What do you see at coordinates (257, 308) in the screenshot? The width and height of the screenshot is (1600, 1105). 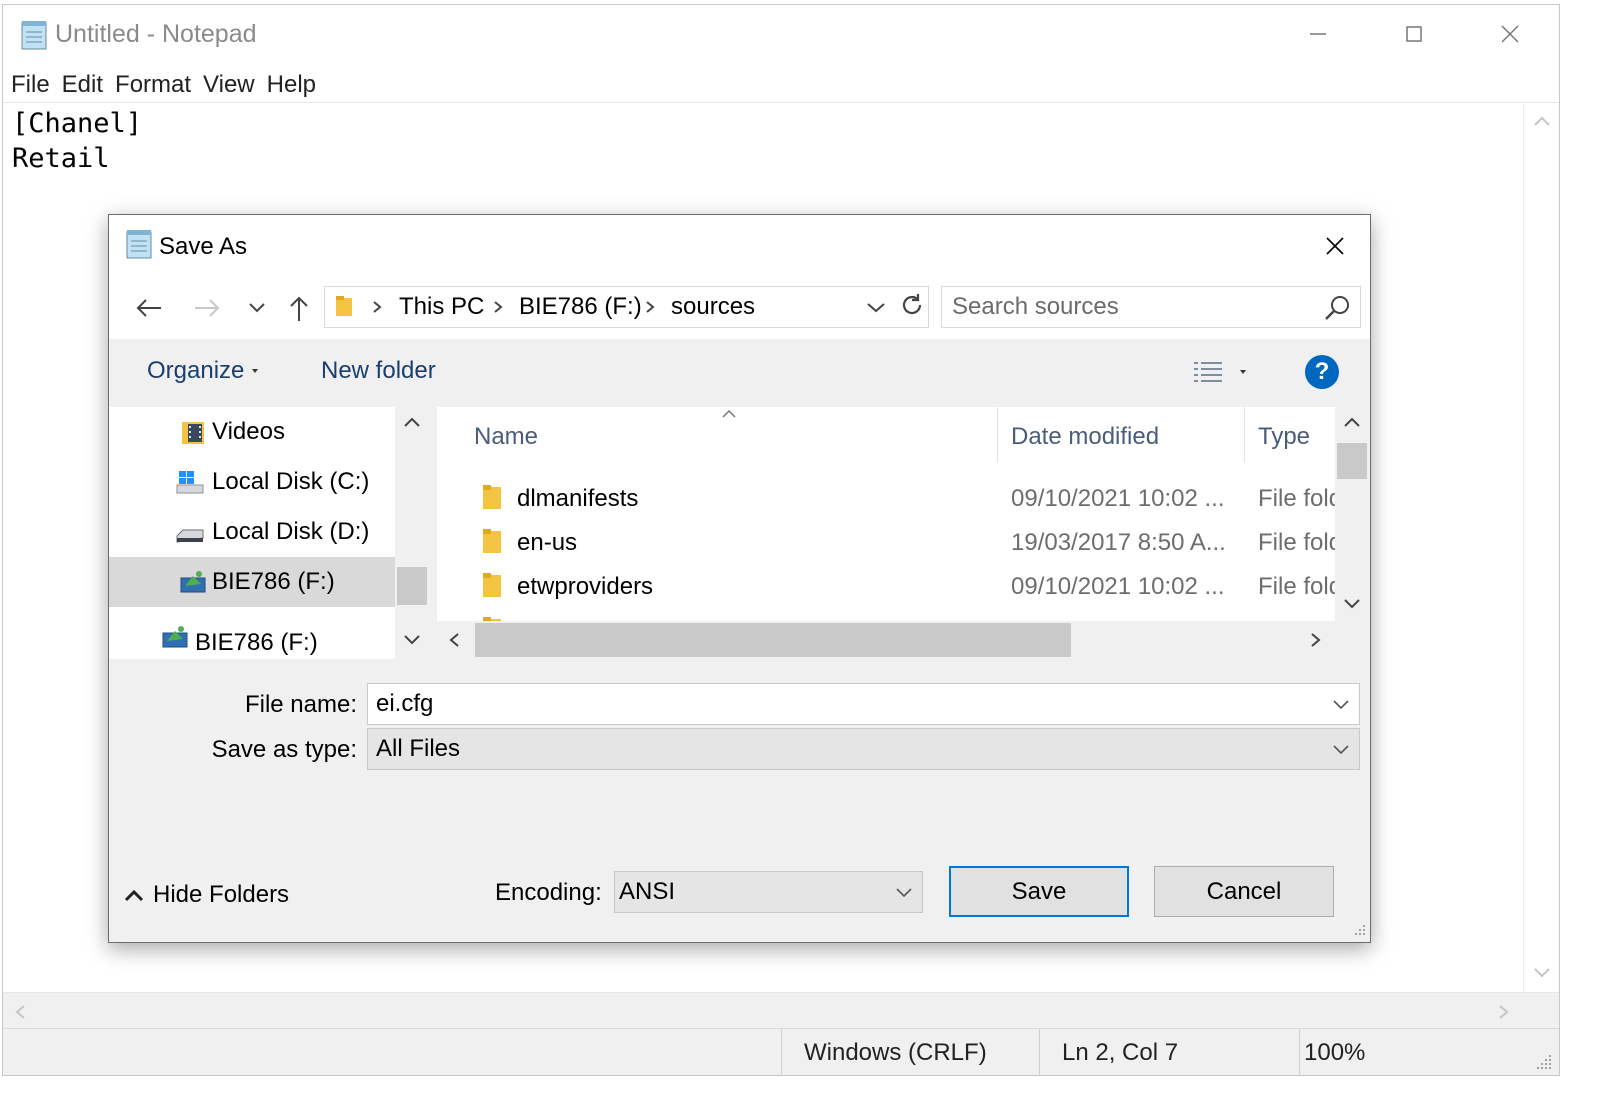 I see `recent-locations-button` at bounding box center [257, 308].